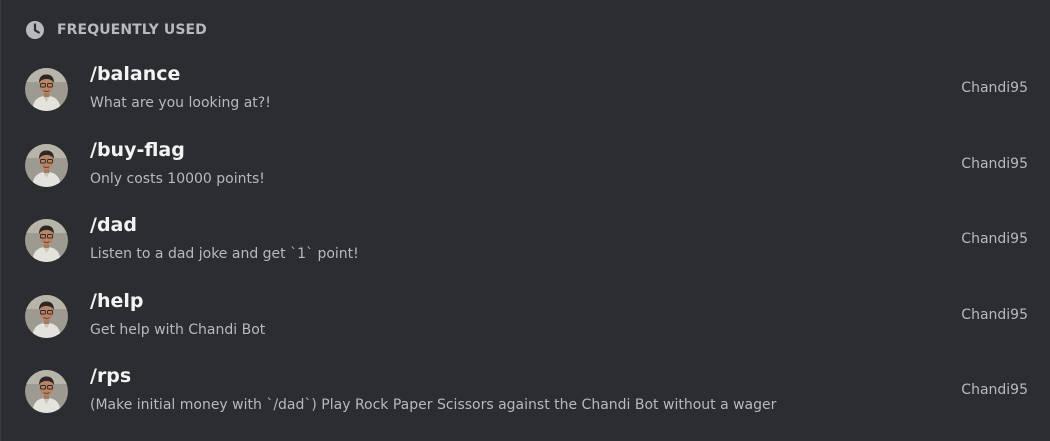  I want to click on command-name: /dad, so click(113, 225).